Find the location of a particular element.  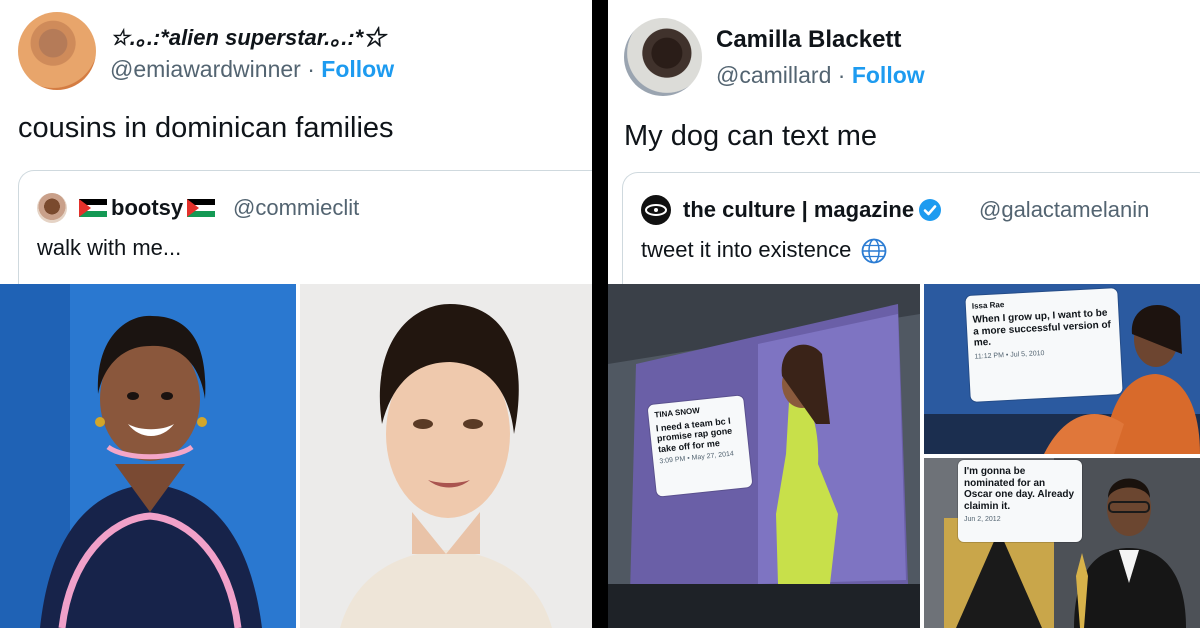

magazine-logo-icon is located at coordinates (656, 210).